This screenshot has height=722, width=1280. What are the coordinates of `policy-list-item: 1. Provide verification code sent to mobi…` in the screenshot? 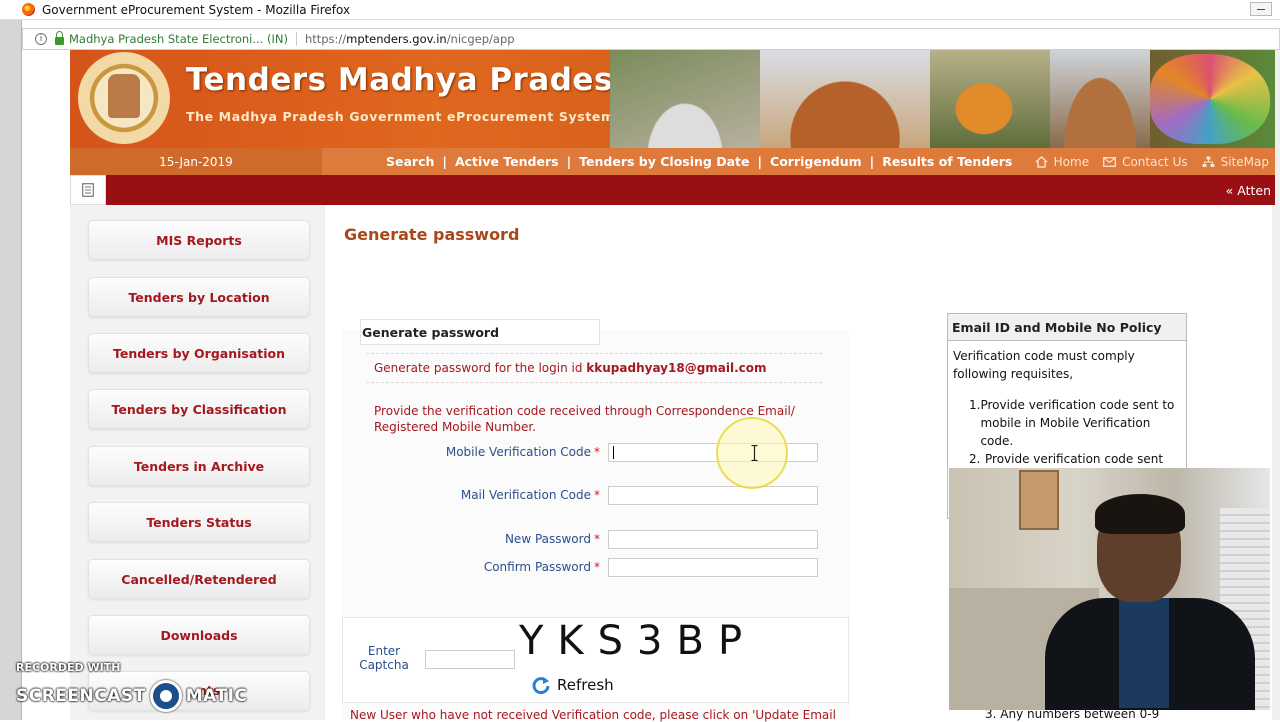 It's located at (1074, 423).